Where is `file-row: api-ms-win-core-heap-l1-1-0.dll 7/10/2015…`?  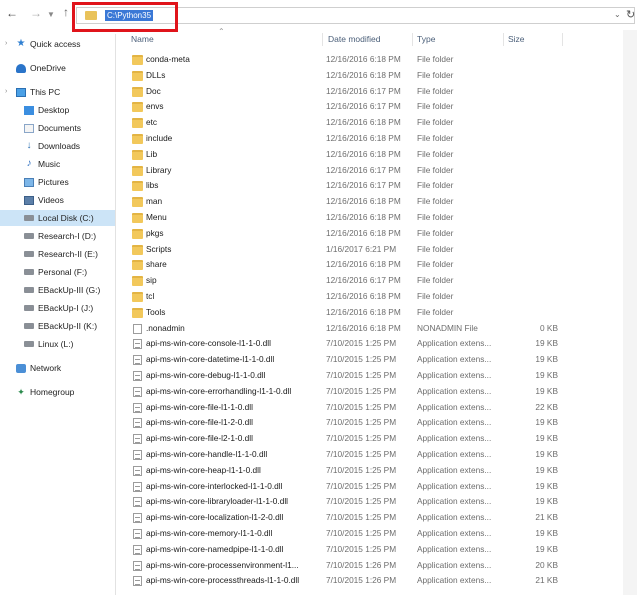
file-row: api-ms-win-core-heap-l1-1-0.dll 7/10/2015… is located at coordinates (344, 471).